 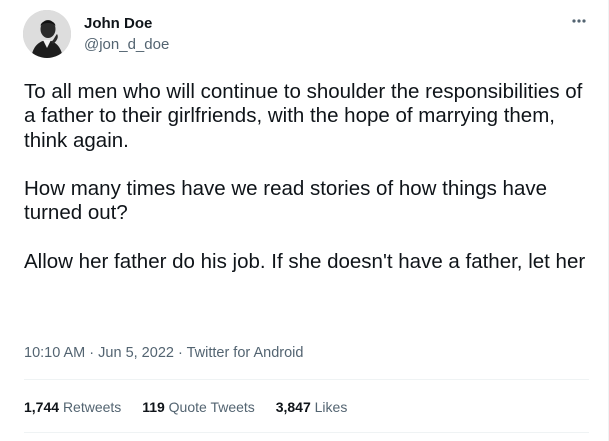 What do you see at coordinates (92, 407) in the screenshot?
I see `retweets-label: Retweets` at bounding box center [92, 407].